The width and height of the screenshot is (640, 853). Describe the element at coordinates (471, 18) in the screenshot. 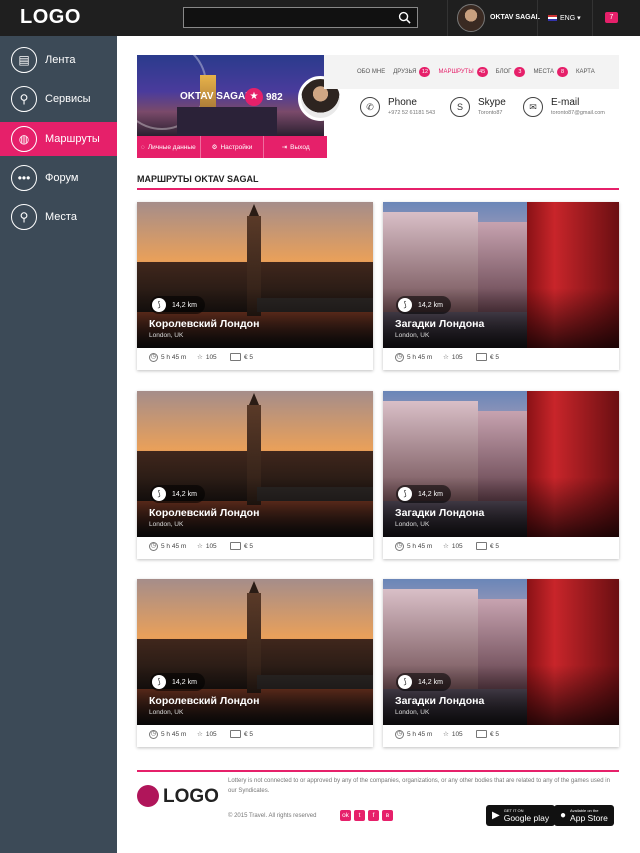

I see `user-avatar` at that location.